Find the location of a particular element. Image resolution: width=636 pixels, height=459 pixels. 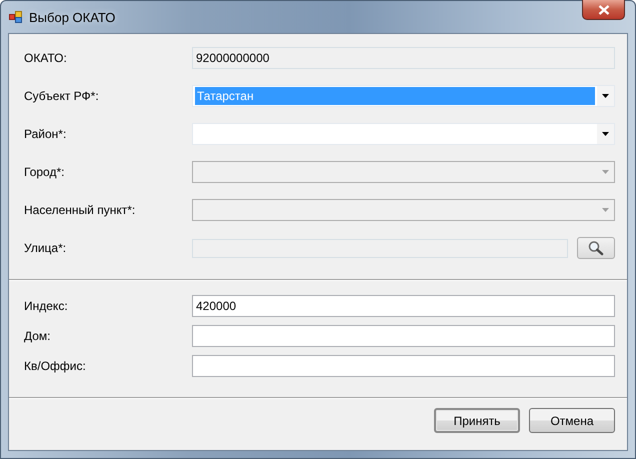

field-label: Район*: is located at coordinates (46, 134).